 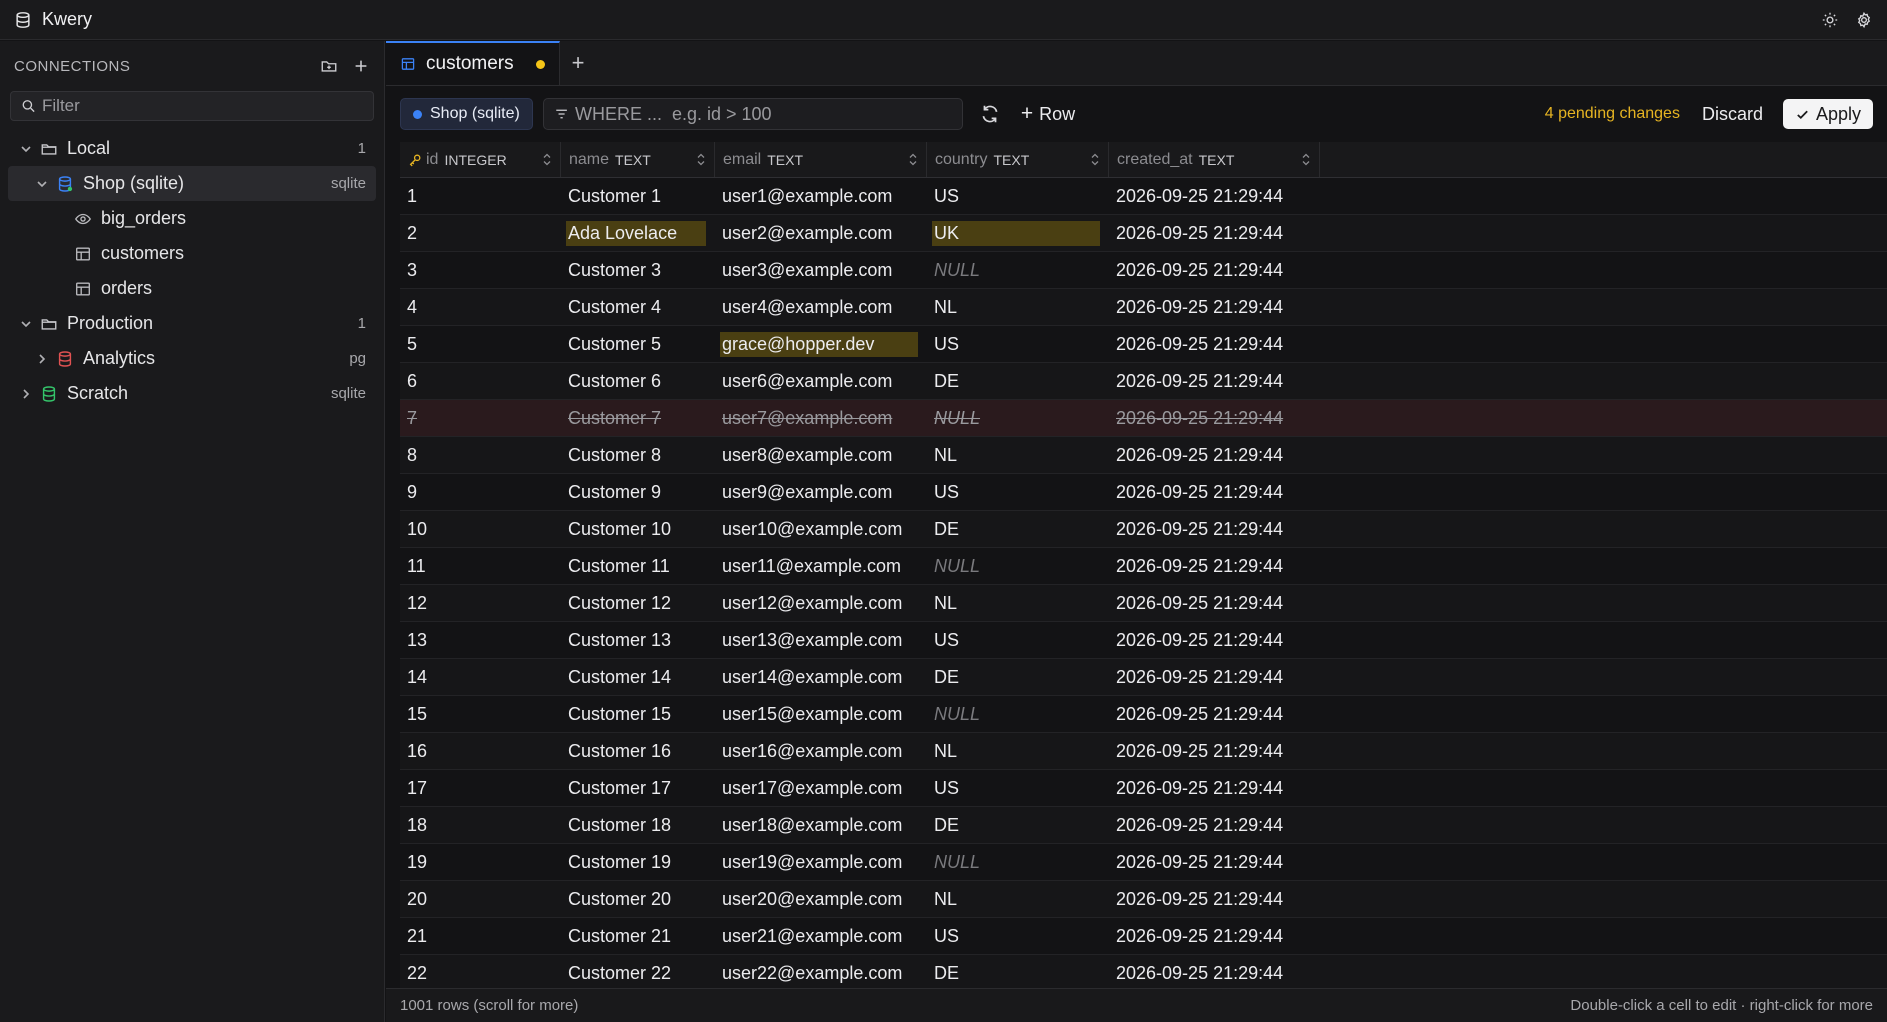 I want to click on cell-email: user21@example.com, so click(x=821, y=936).